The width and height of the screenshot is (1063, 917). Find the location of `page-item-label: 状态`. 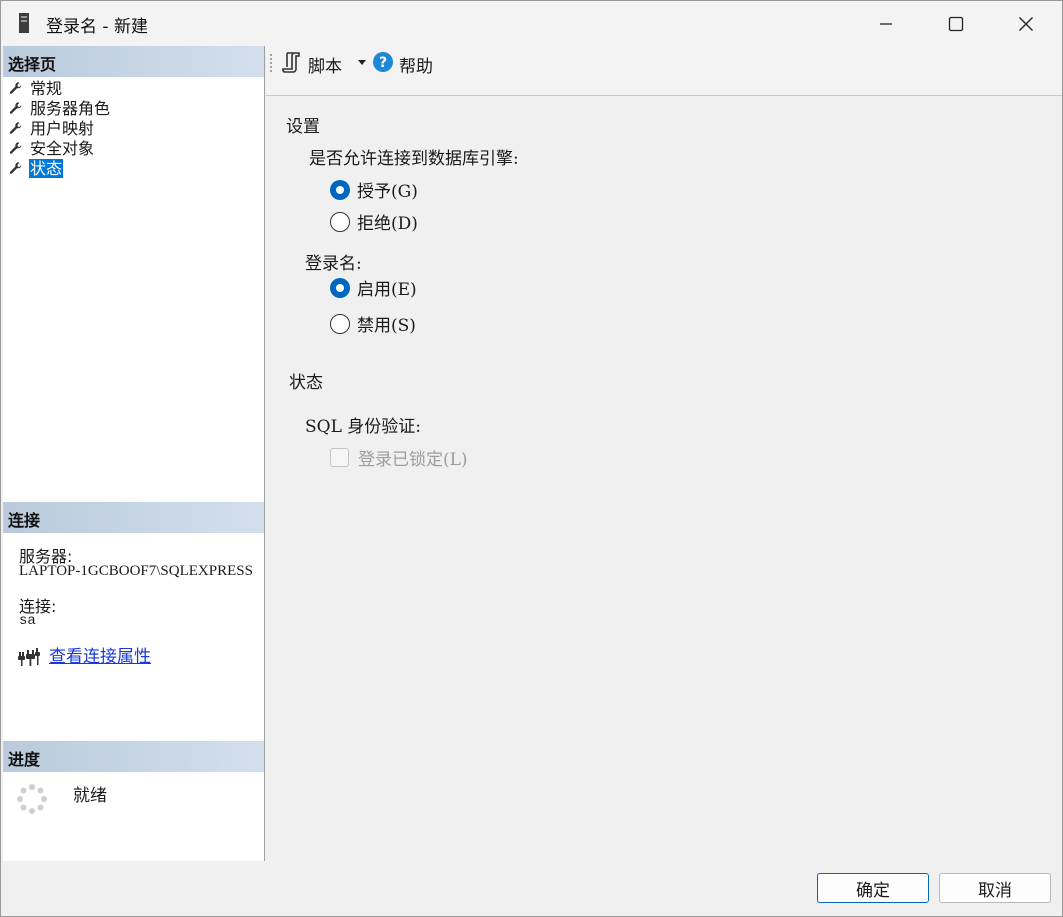

page-item-label: 状态 is located at coordinates (46, 168).